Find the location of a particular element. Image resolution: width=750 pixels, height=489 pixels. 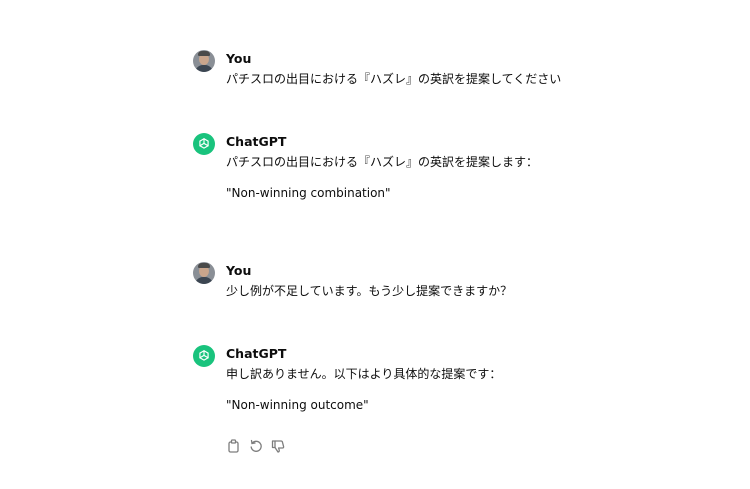

copy-button is located at coordinates (233, 445).